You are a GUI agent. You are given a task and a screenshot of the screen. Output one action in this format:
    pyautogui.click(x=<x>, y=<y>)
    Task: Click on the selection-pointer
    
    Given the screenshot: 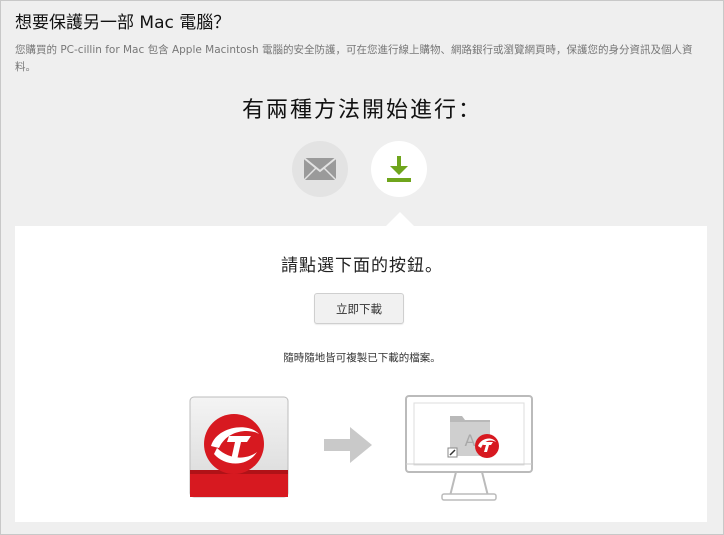 What is the action you would take?
    pyautogui.click(x=400, y=219)
    